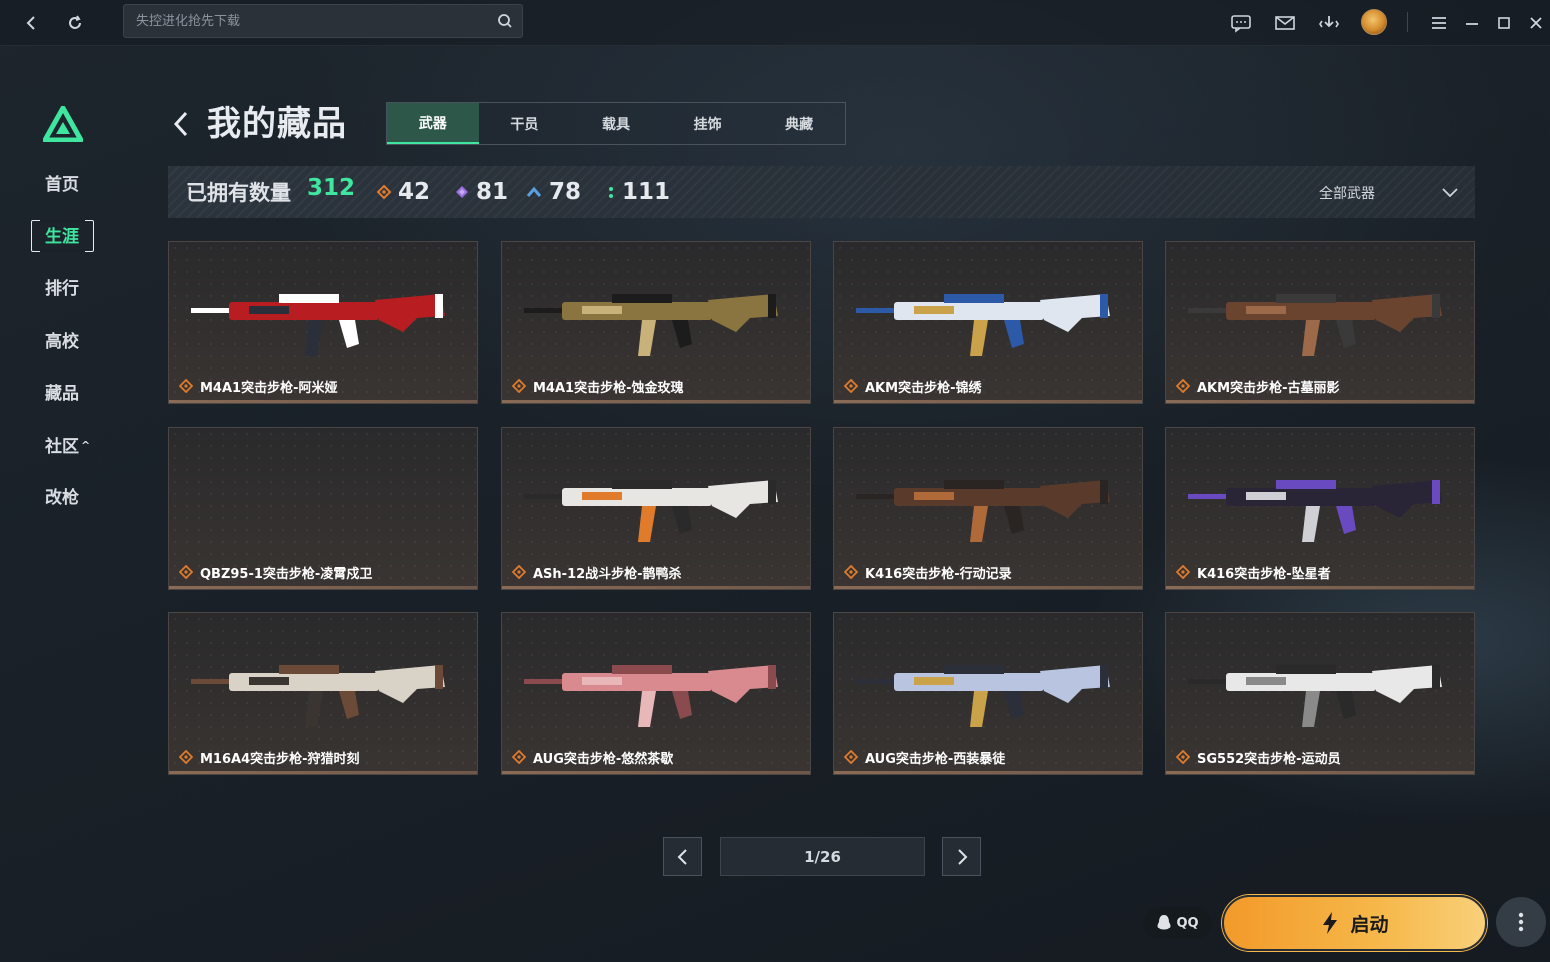 Image resolution: width=1550 pixels, height=962 pixels. What do you see at coordinates (323, 508) in the screenshot?
I see `weapon-card: QBZ95-1突击步枪-凌霄戍卫` at bounding box center [323, 508].